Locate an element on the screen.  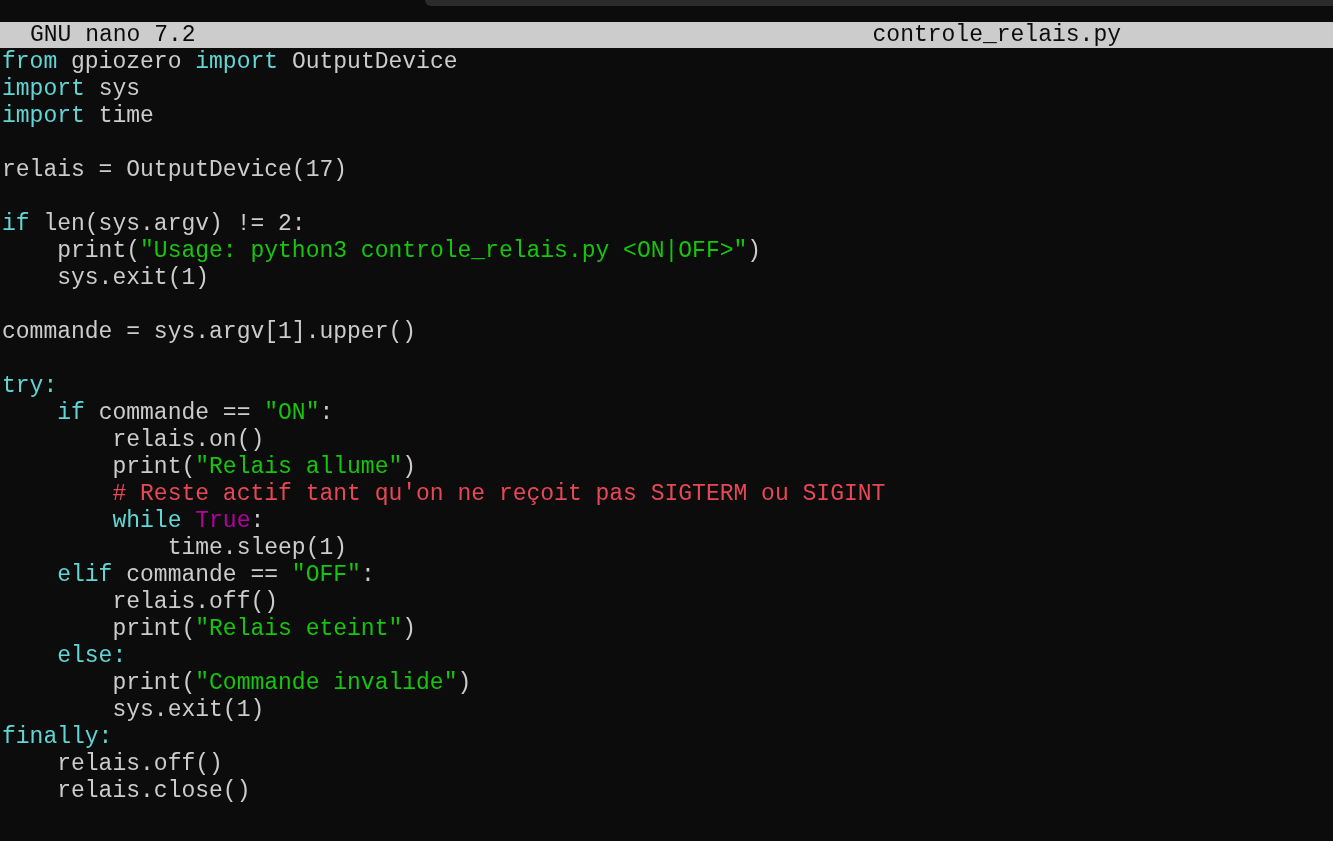
code-line: print("Relais eteint") is located at coordinates (264, 629).